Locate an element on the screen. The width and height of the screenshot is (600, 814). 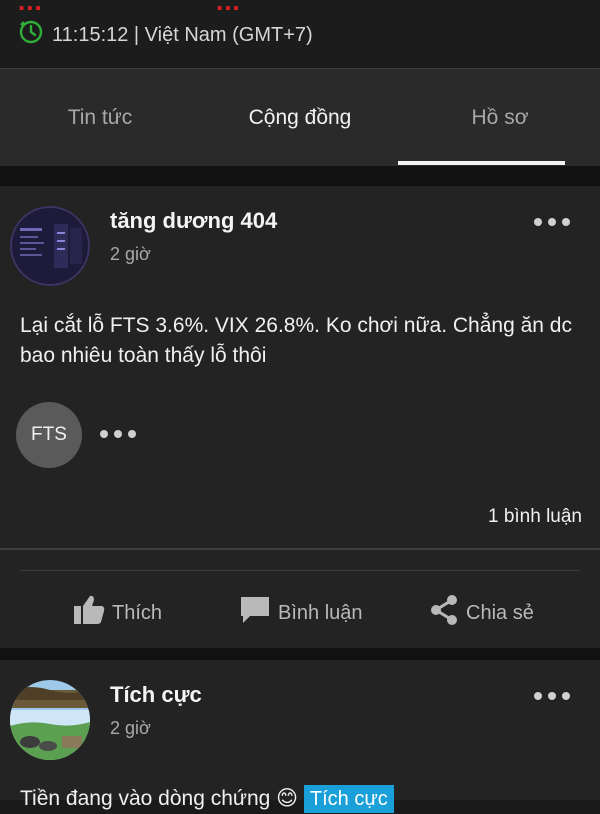
sentiment-tag: Tích cực is located at coordinates (348, 799).